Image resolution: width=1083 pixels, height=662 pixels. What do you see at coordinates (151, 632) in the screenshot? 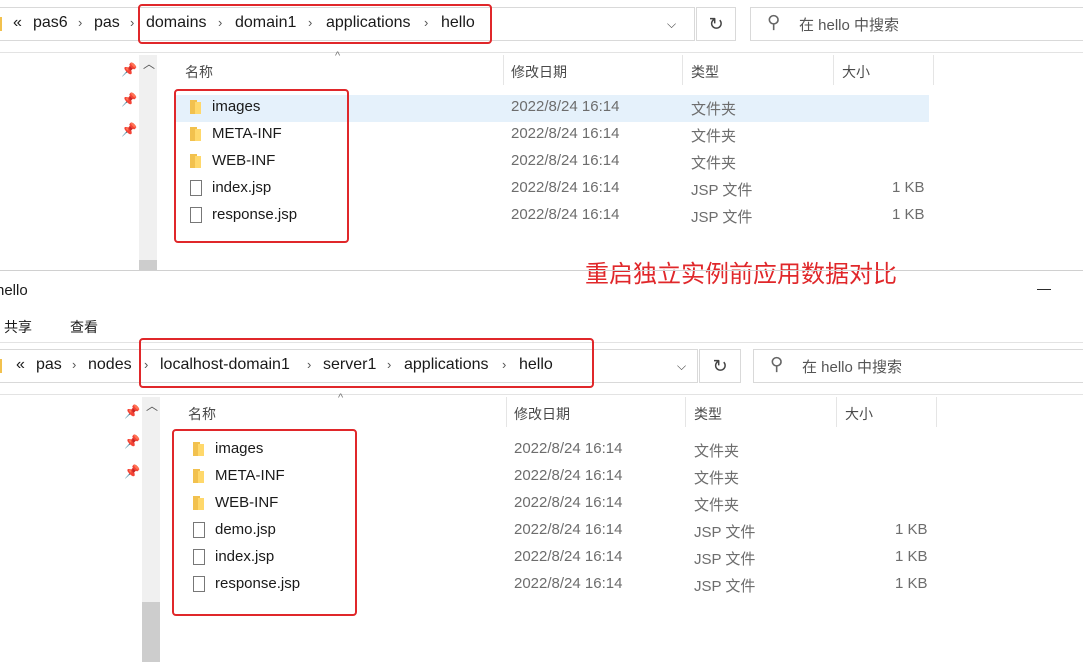
I see `bottom-scrollbar-thumb` at bounding box center [151, 632].